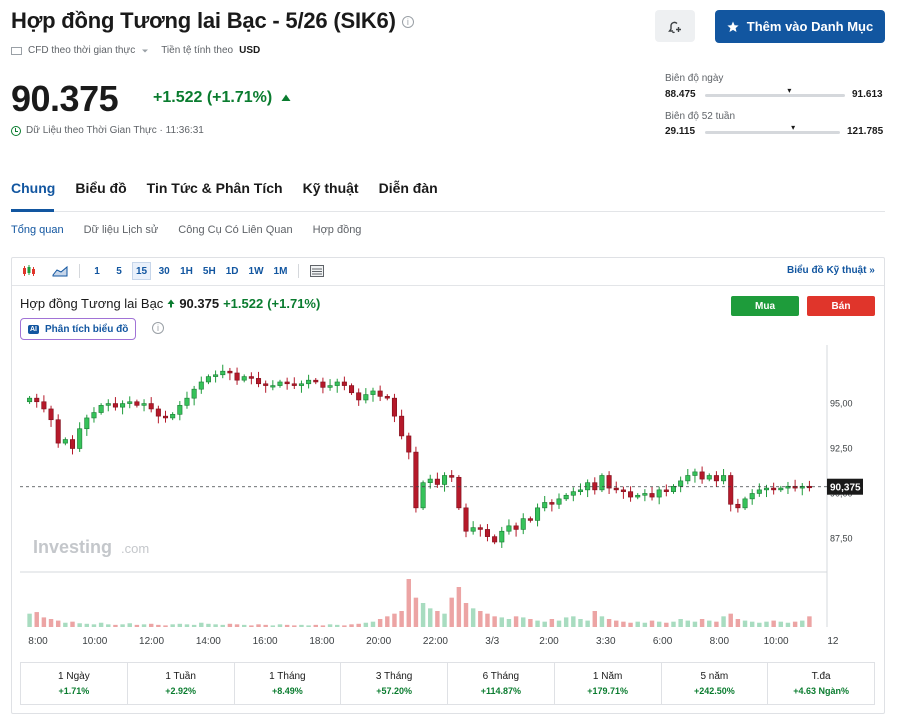 This screenshot has width=903, height=720. I want to click on tab-news-analysis: Tin Tức & Phân Tích, so click(215, 188).